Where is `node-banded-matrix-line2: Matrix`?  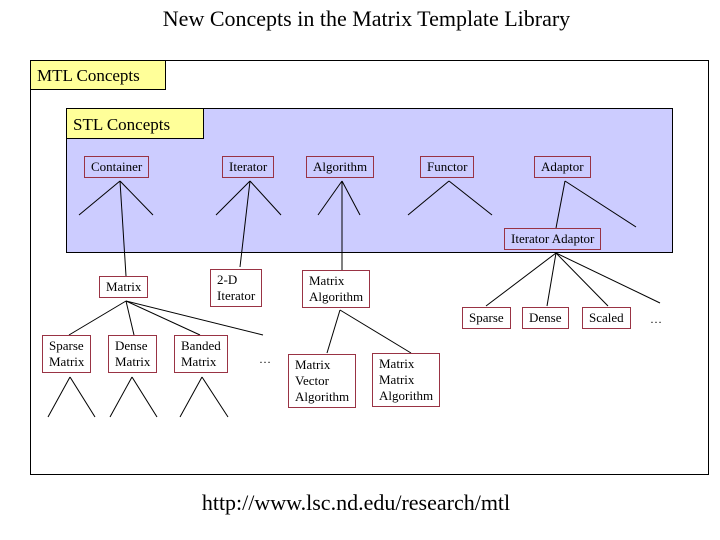 node-banded-matrix-line2: Matrix is located at coordinates (199, 361).